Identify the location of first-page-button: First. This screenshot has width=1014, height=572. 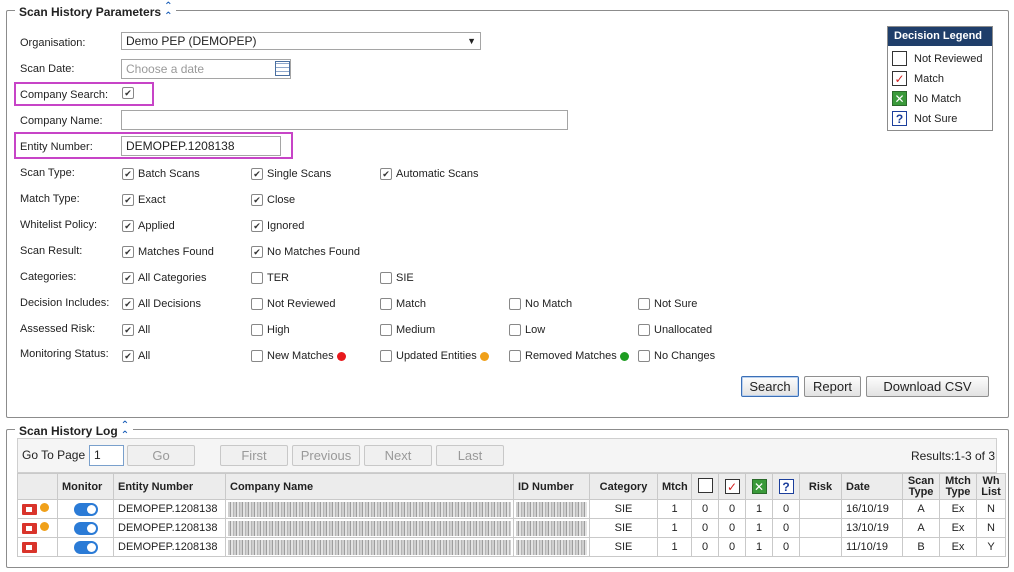
(254, 455).